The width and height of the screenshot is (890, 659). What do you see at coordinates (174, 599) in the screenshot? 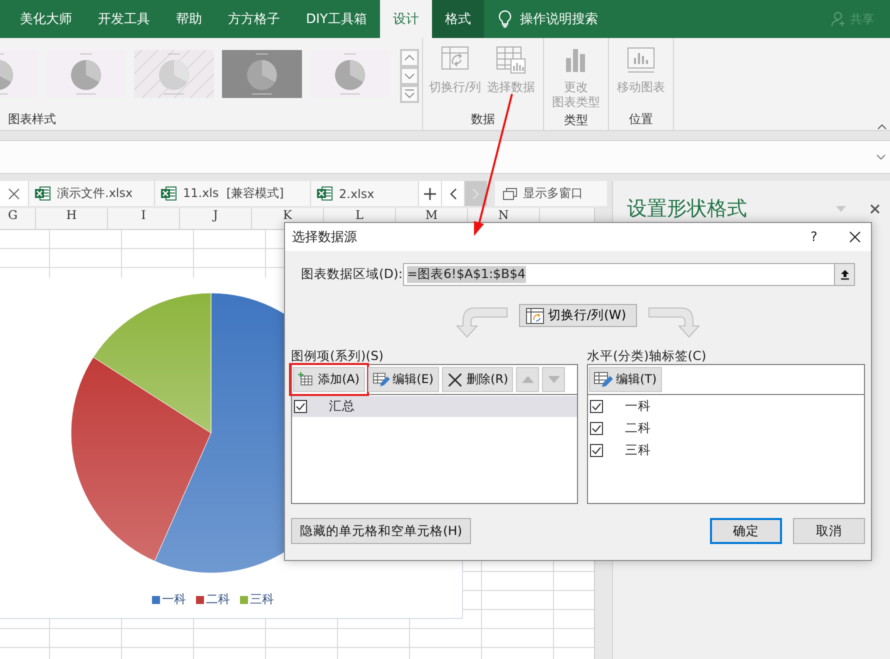
I see `legend-label: 一科` at bounding box center [174, 599].